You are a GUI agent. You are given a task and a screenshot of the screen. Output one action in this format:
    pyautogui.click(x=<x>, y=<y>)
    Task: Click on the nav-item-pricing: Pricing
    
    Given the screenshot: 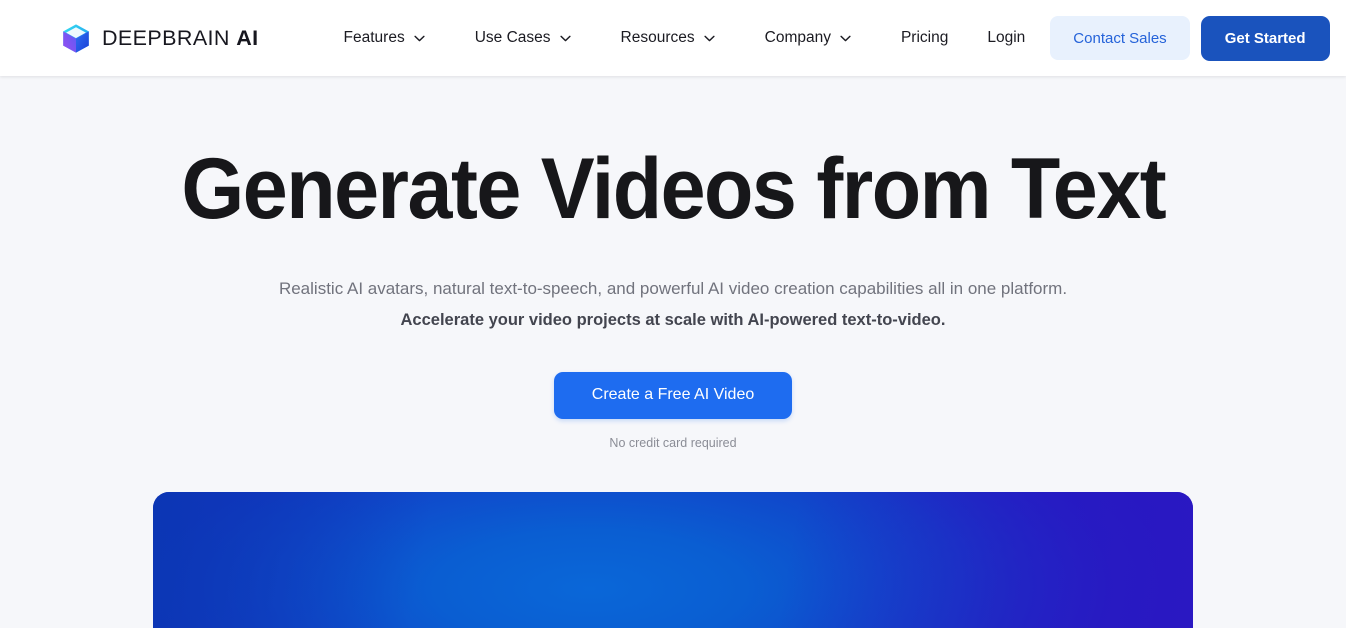 What is the action you would take?
    pyautogui.click(x=924, y=38)
    